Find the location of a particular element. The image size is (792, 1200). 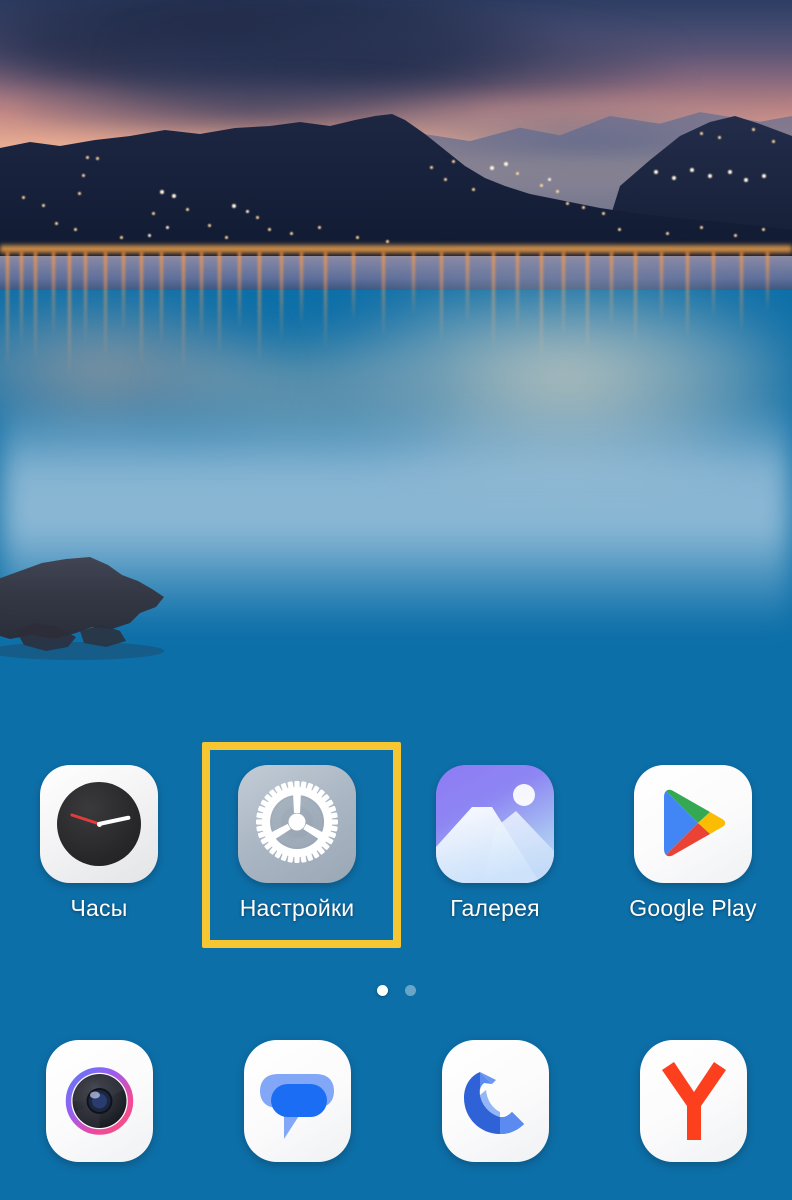

dock-item-yandex-browser is located at coordinates (693, 1101).